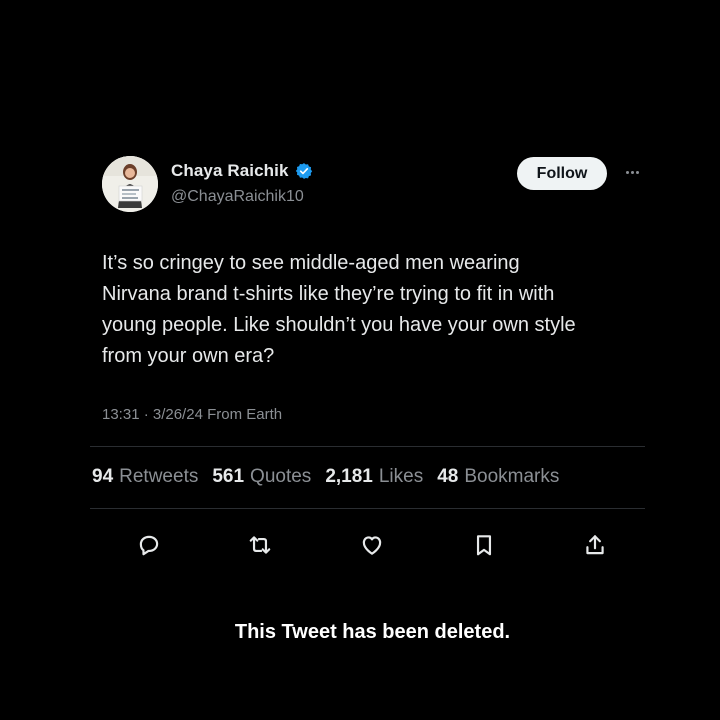 This screenshot has height=720, width=720. I want to click on deleted-notice: This Tweet has been deleted., so click(372, 632).